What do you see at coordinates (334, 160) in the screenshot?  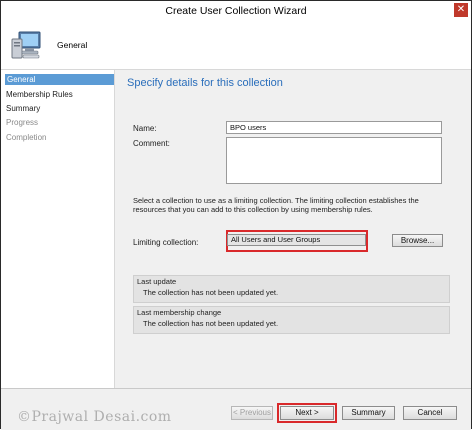 I see `comment-textarea` at bounding box center [334, 160].